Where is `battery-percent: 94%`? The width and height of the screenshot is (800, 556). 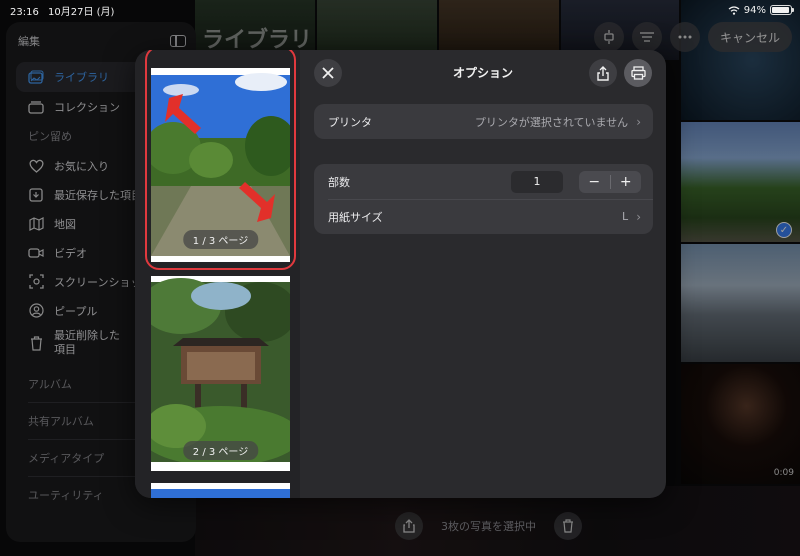 battery-percent: 94% is located at coordinates (754, 10).